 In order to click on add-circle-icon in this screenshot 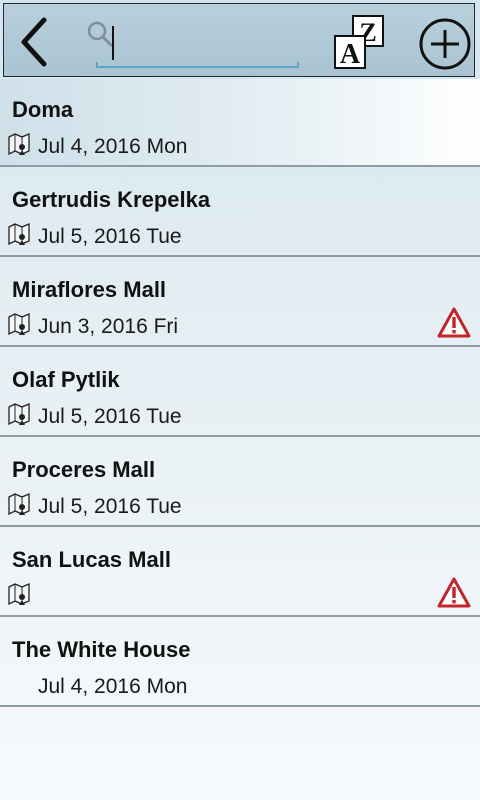, I will do `click(445, 44)`.